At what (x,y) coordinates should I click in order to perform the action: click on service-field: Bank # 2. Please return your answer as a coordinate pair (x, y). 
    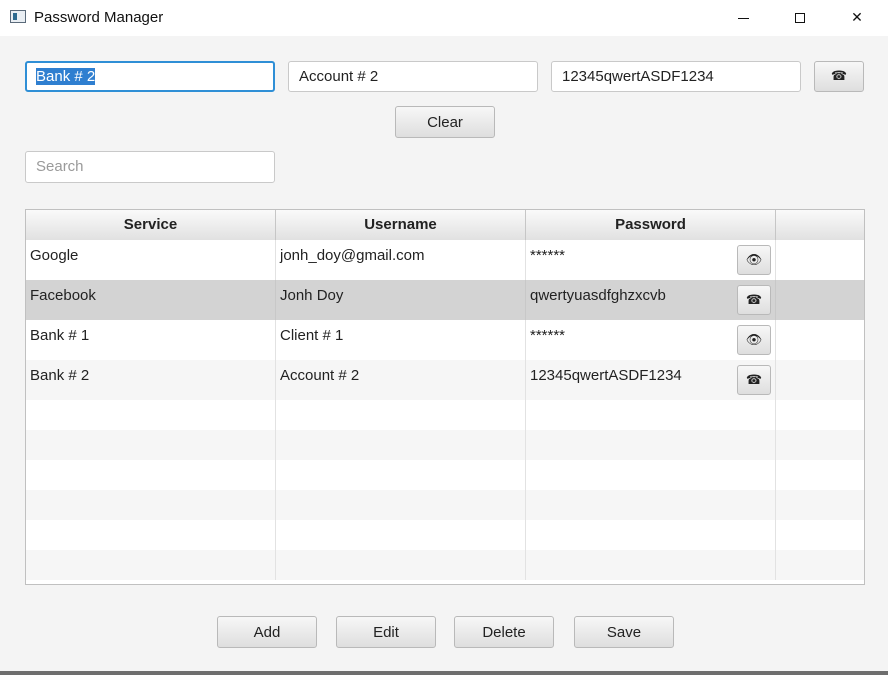
    Looking at the image, I should click on (150, 76).